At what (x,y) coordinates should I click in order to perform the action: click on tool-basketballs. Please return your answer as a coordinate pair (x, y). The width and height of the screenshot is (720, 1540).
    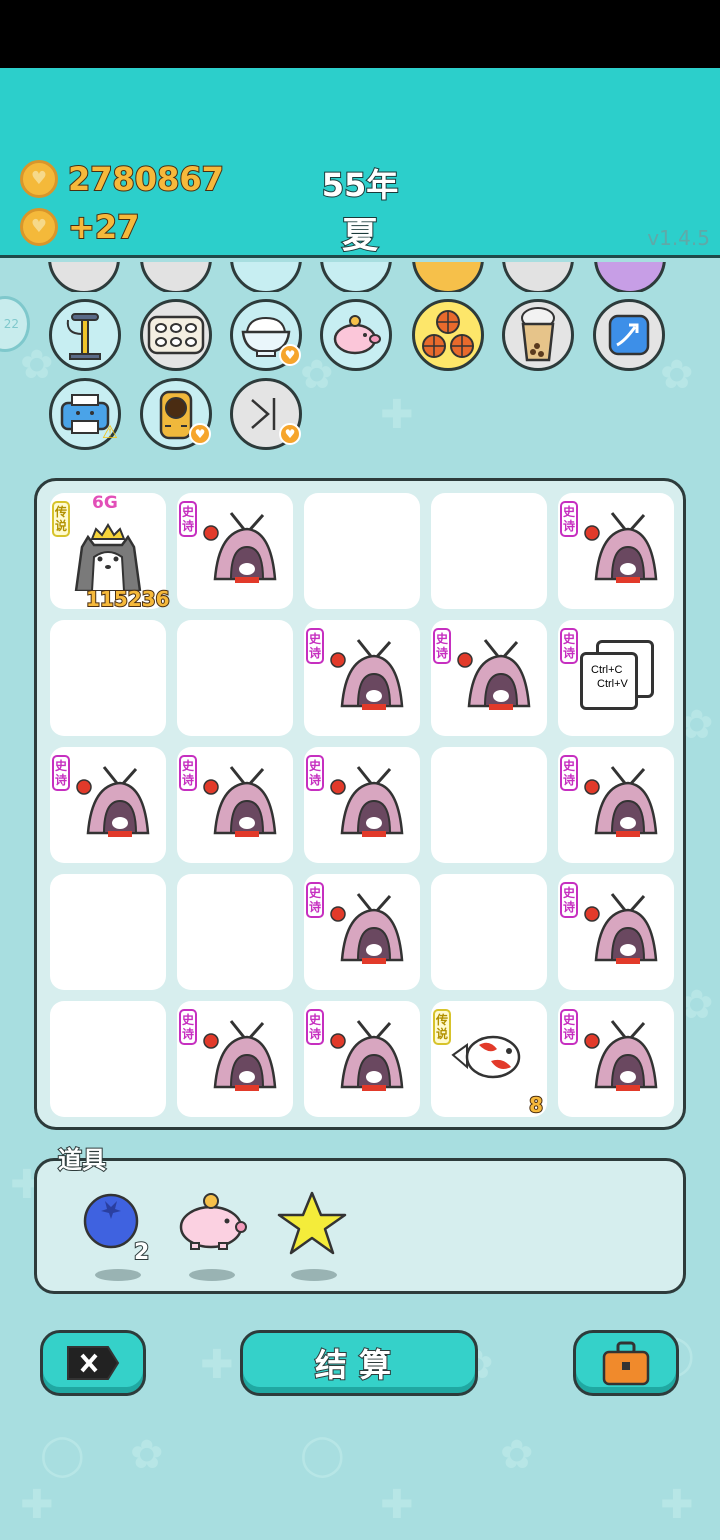
    Looking at the image, I should click on (448, 335).